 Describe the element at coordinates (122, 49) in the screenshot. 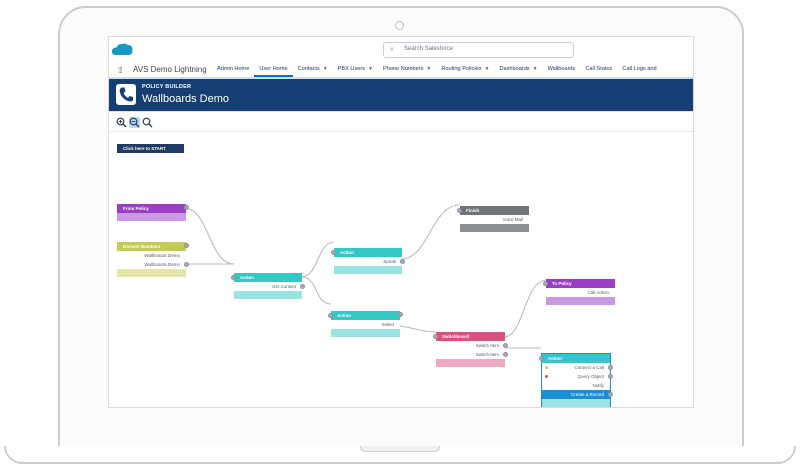

I see `salesforce-cloud-icon` at that location.